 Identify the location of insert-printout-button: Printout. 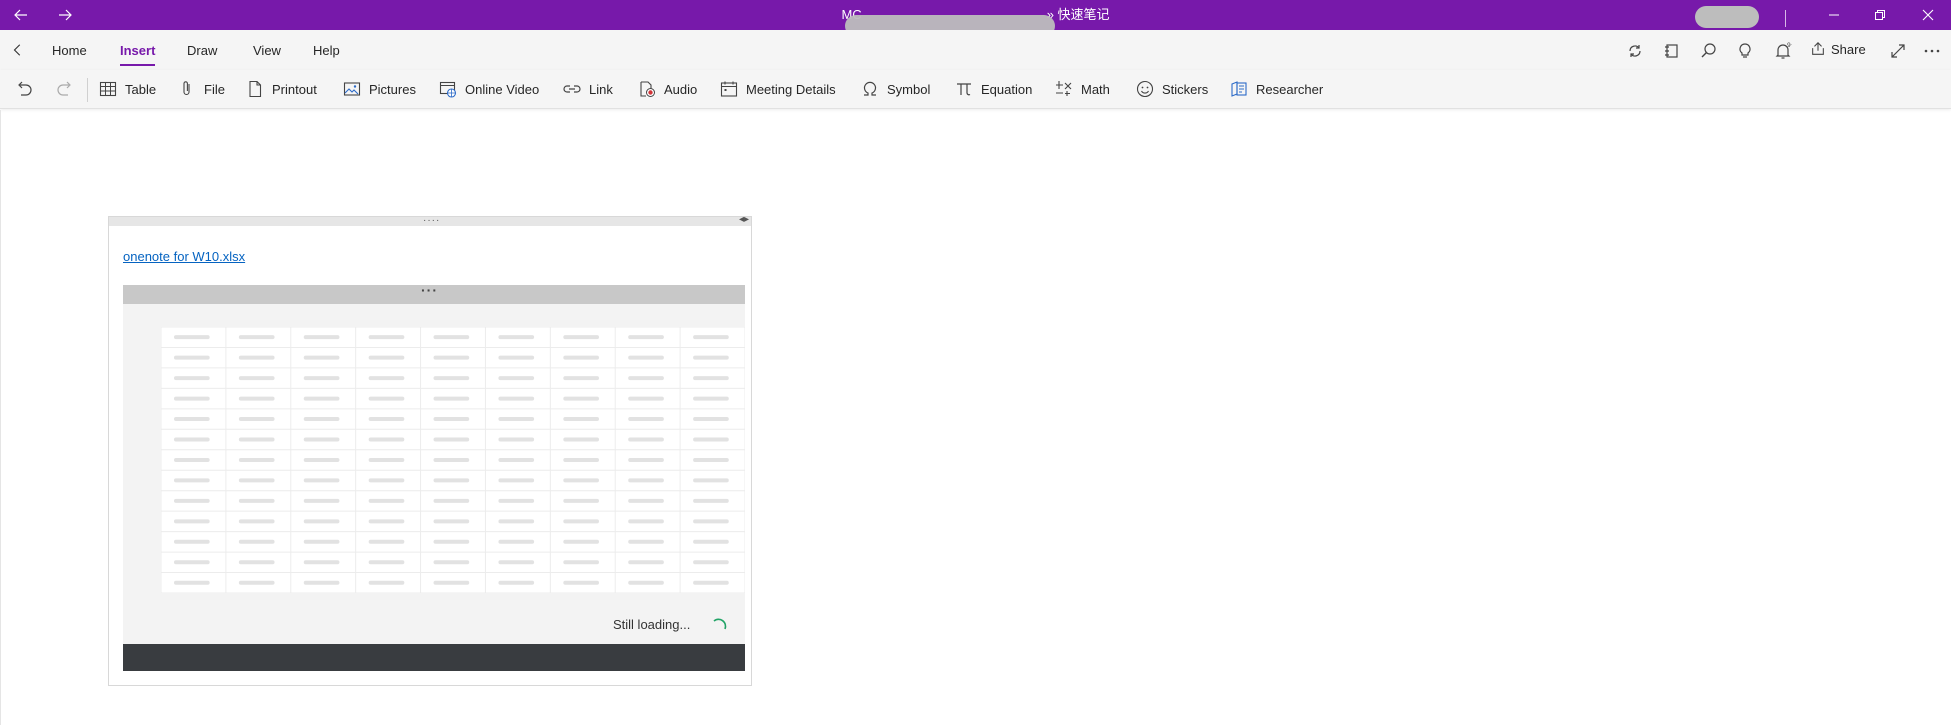
(281, 89).